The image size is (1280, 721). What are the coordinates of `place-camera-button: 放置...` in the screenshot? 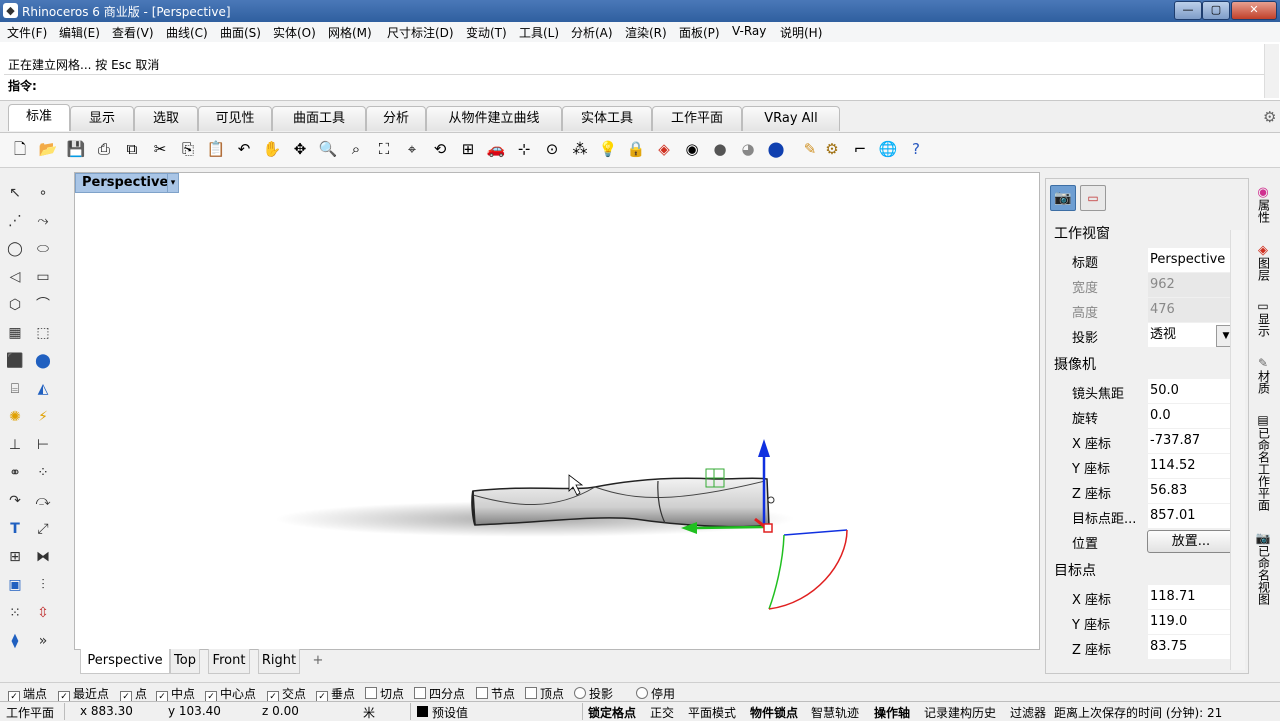 It's located at (1191, 541).